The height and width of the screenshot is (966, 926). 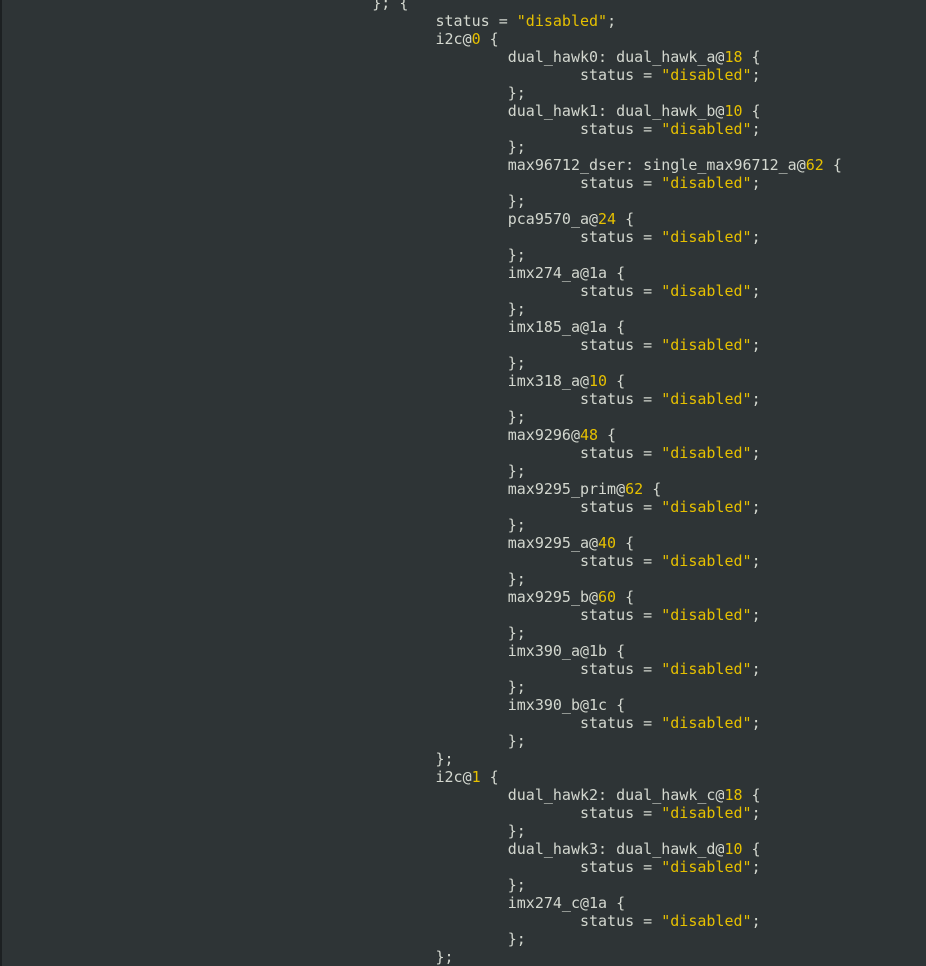 I want to click on code-line: imx185_a@1a {, so click(x=422, y=327).